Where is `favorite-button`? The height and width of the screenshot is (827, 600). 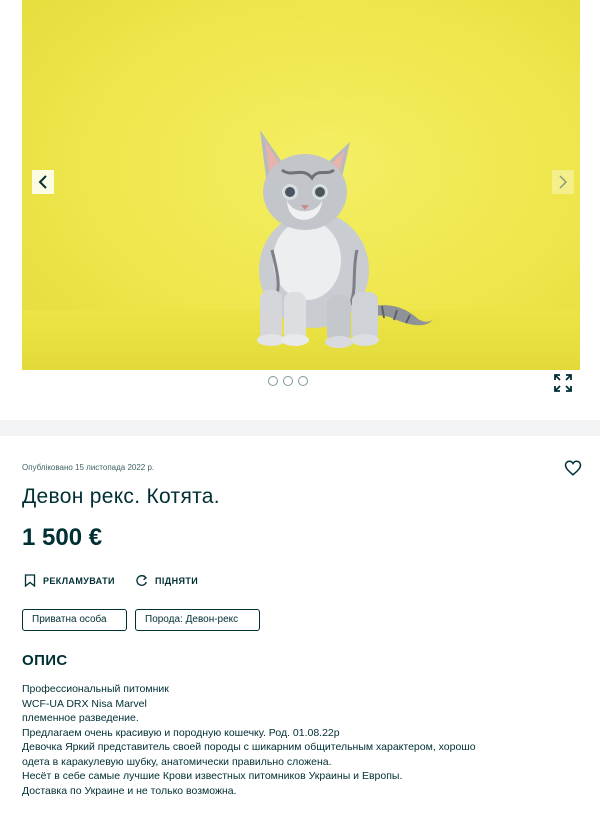
favorite-button is located at coordinates (573, 468).